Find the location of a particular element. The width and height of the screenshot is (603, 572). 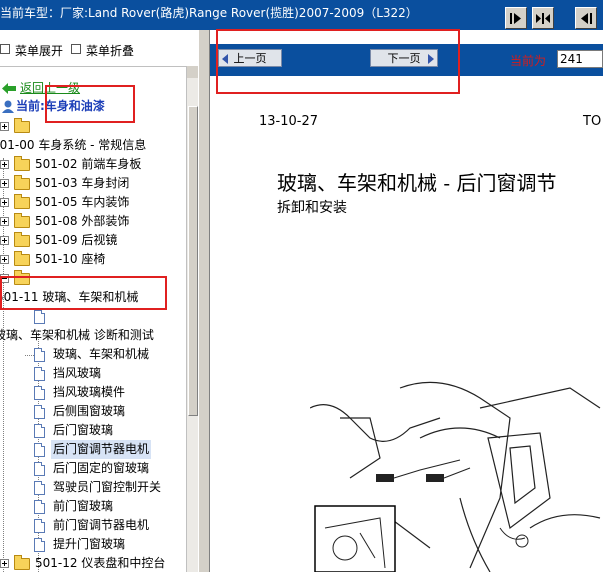

doc-header-to: TO is located at coordinates (592, 121).